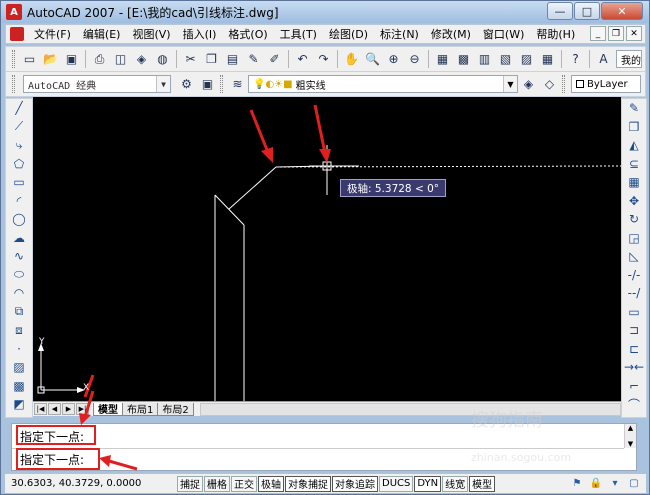  Describe the element at coordinates (237, 84) in the screenshot. I see `layer-manager-icon: ≋` at that location.